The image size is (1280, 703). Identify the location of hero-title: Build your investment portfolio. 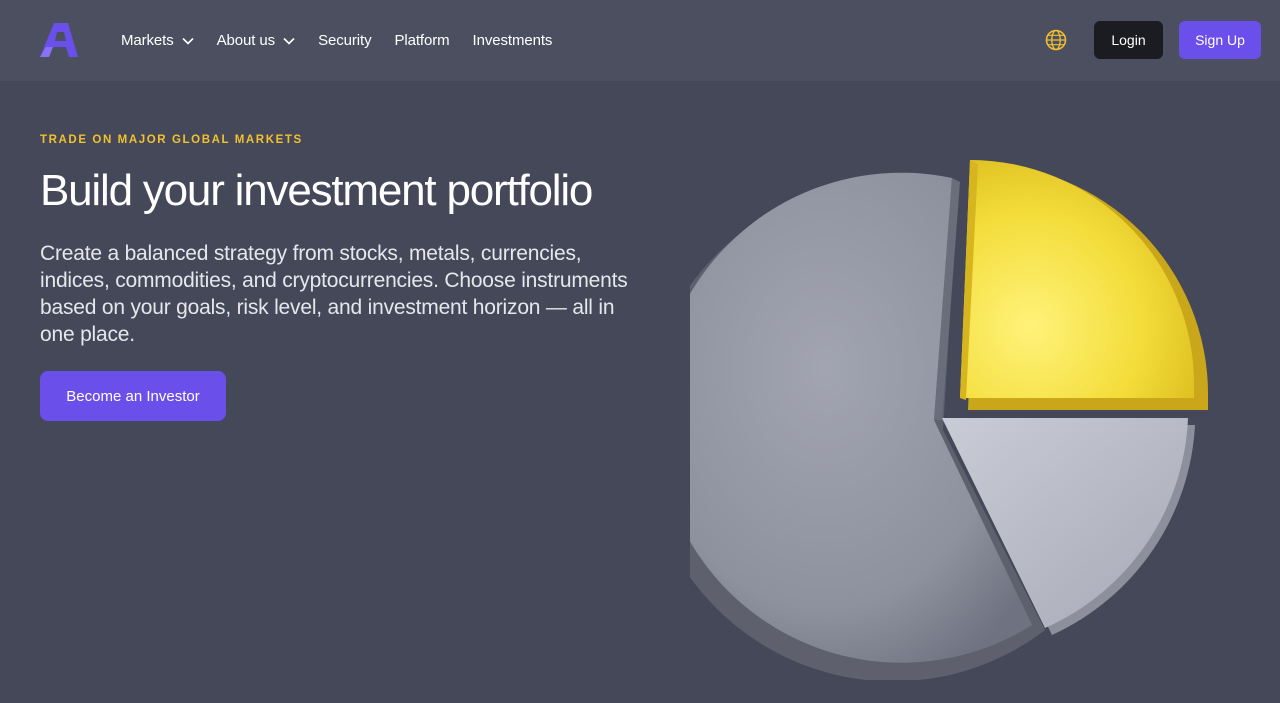
(316, 190).